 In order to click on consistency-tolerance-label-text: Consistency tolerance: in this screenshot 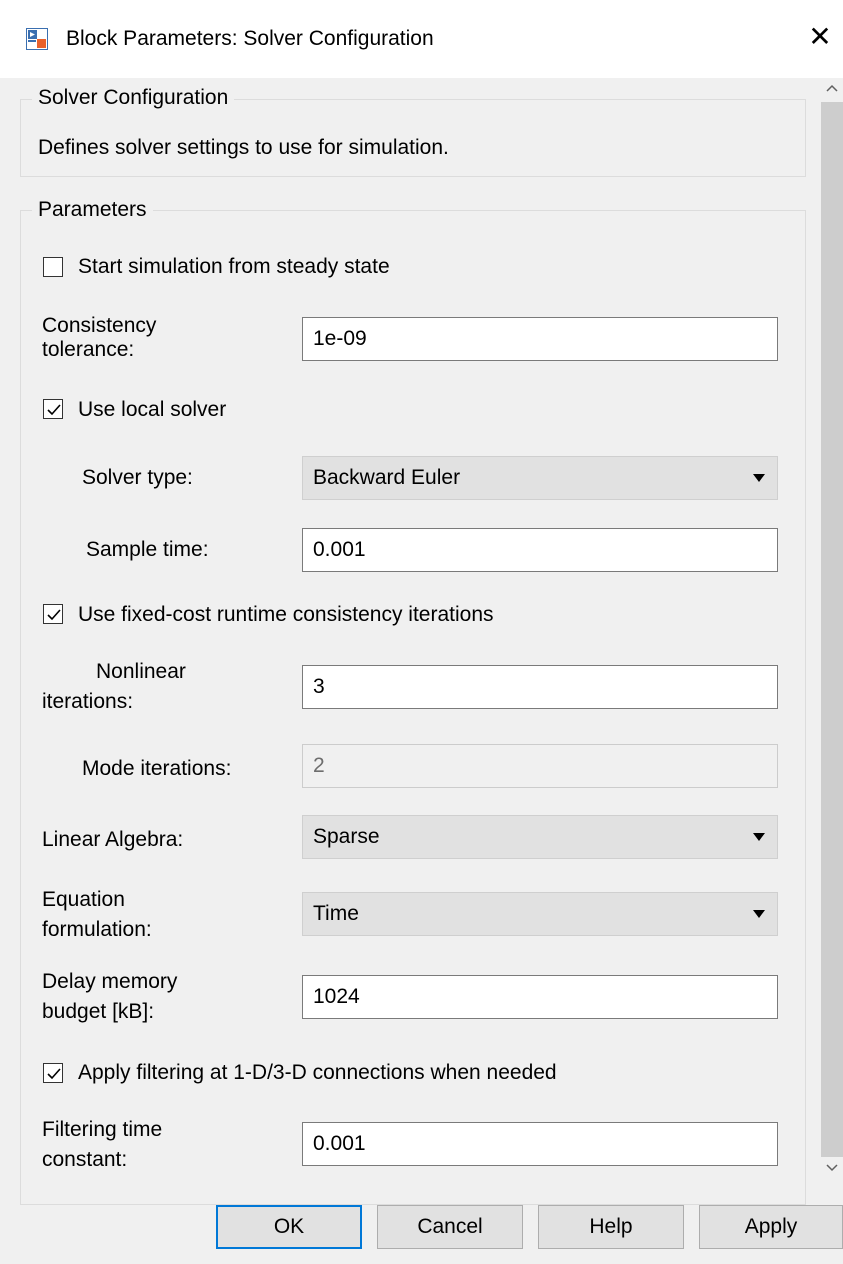, I will do `click(99, 337)`.